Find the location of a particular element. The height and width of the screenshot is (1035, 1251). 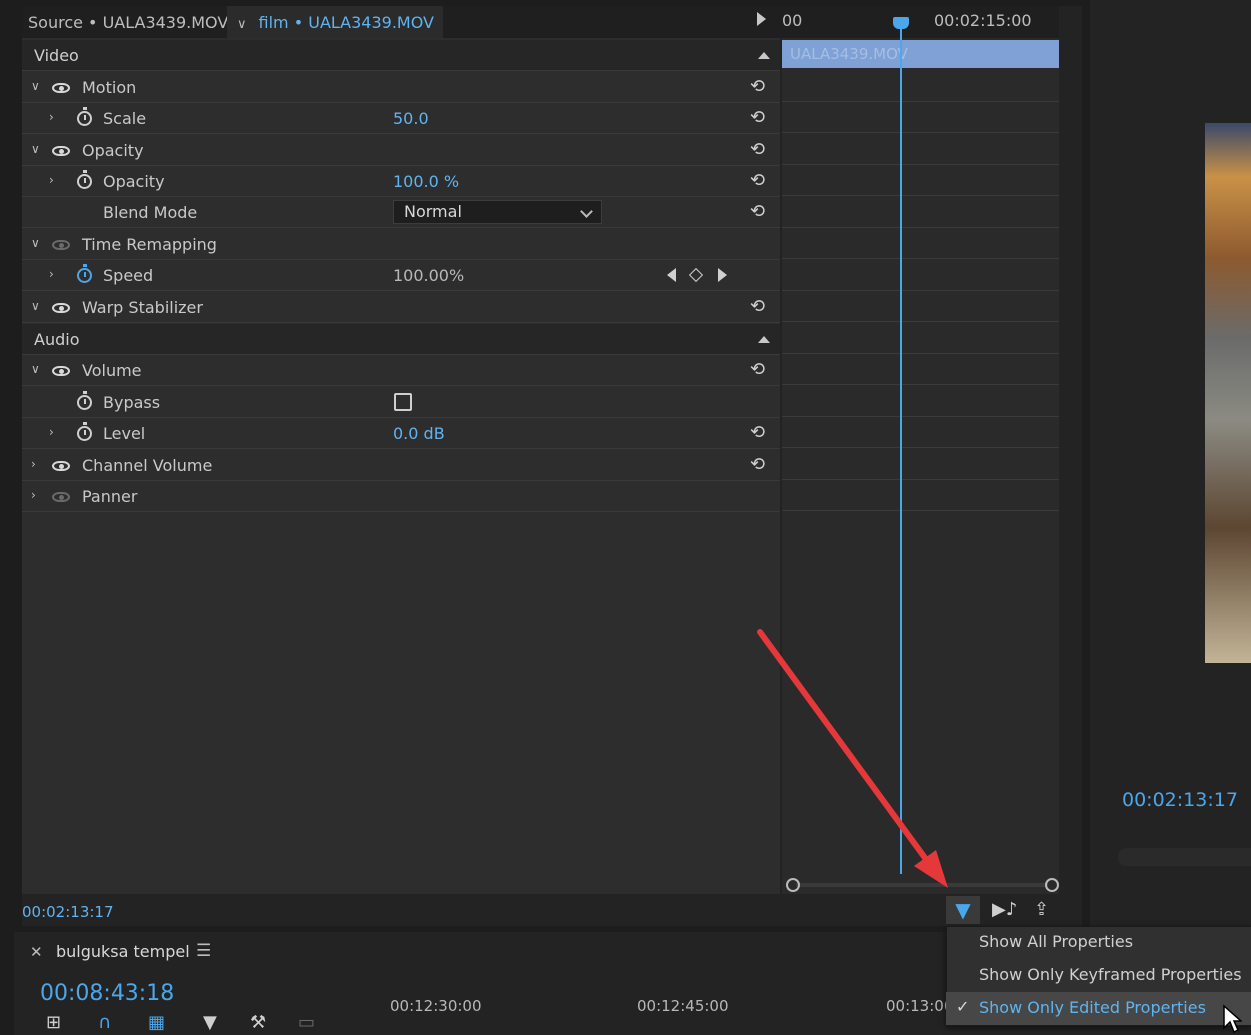

mouse-cursor-icon is located at coordinates (1232, 1019).